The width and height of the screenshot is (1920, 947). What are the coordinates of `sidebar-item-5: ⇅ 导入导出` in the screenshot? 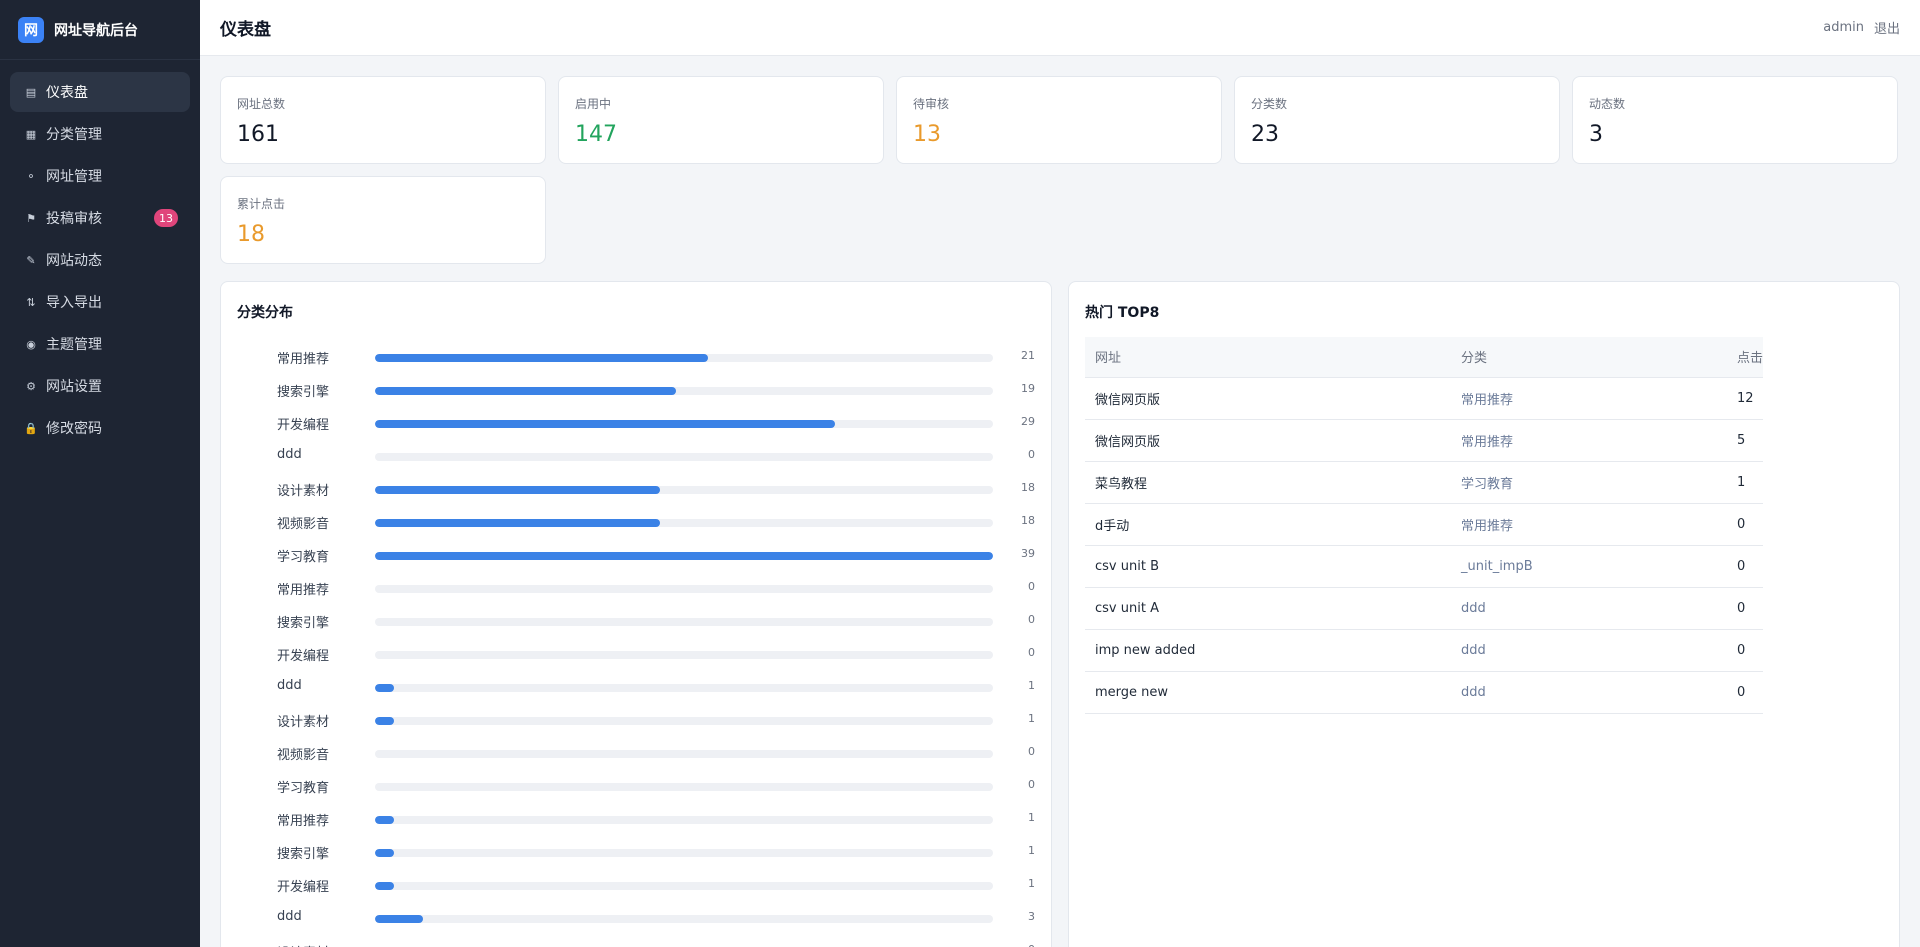 It's located at (100, 302).